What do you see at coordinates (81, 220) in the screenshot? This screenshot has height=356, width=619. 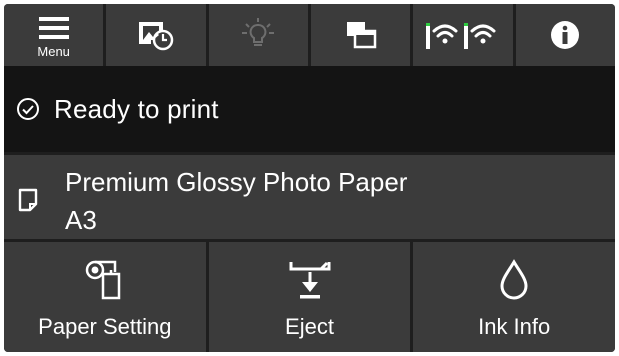 I see `paper-size: A3` at bounding box center [81, 220].